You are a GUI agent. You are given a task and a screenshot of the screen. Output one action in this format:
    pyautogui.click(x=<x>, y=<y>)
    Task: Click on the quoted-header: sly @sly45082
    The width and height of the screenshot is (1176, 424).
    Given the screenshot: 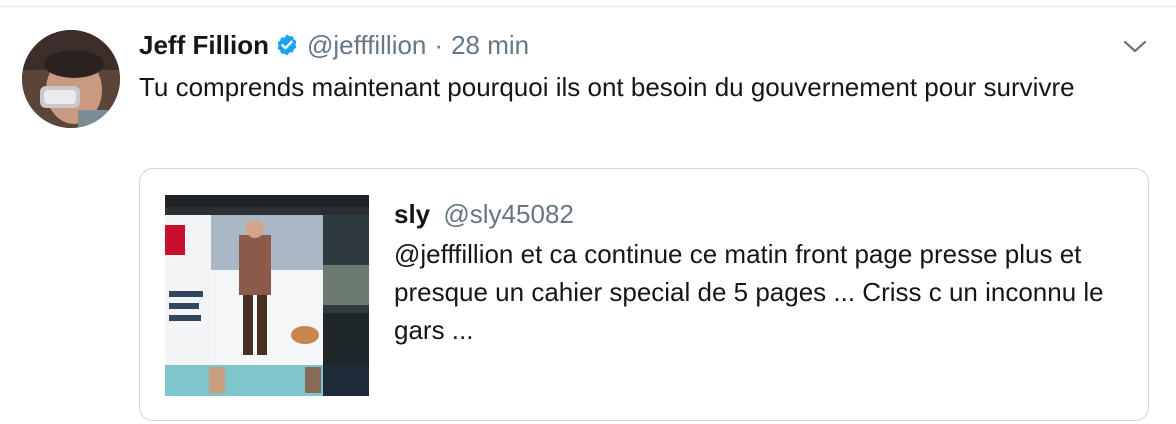 What is the action you would take?
    pyautogui.click(x=484, y=214)
    